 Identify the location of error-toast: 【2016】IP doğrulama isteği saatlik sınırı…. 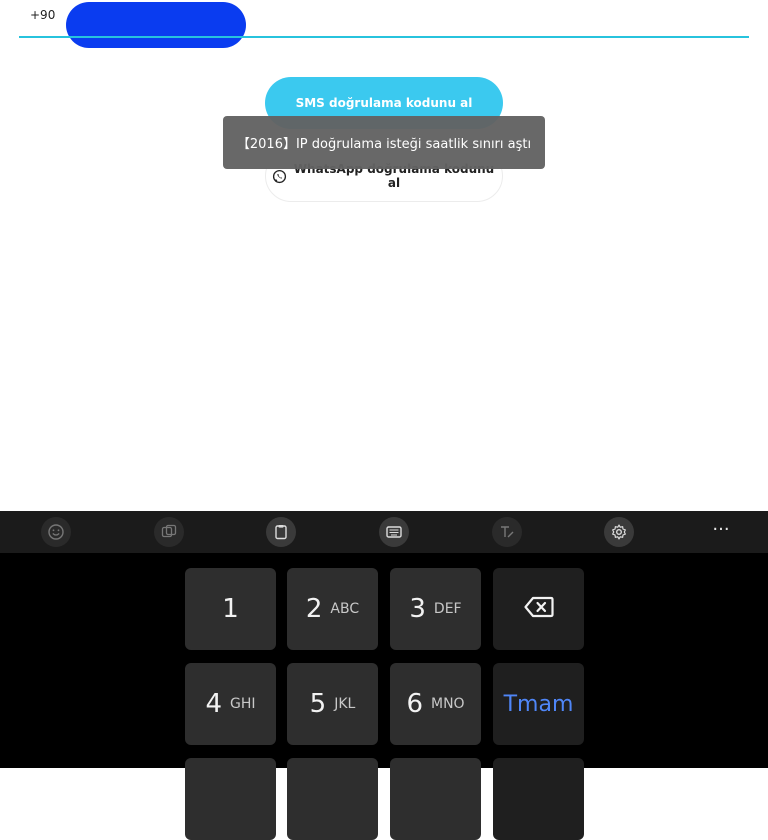
(384, 142).